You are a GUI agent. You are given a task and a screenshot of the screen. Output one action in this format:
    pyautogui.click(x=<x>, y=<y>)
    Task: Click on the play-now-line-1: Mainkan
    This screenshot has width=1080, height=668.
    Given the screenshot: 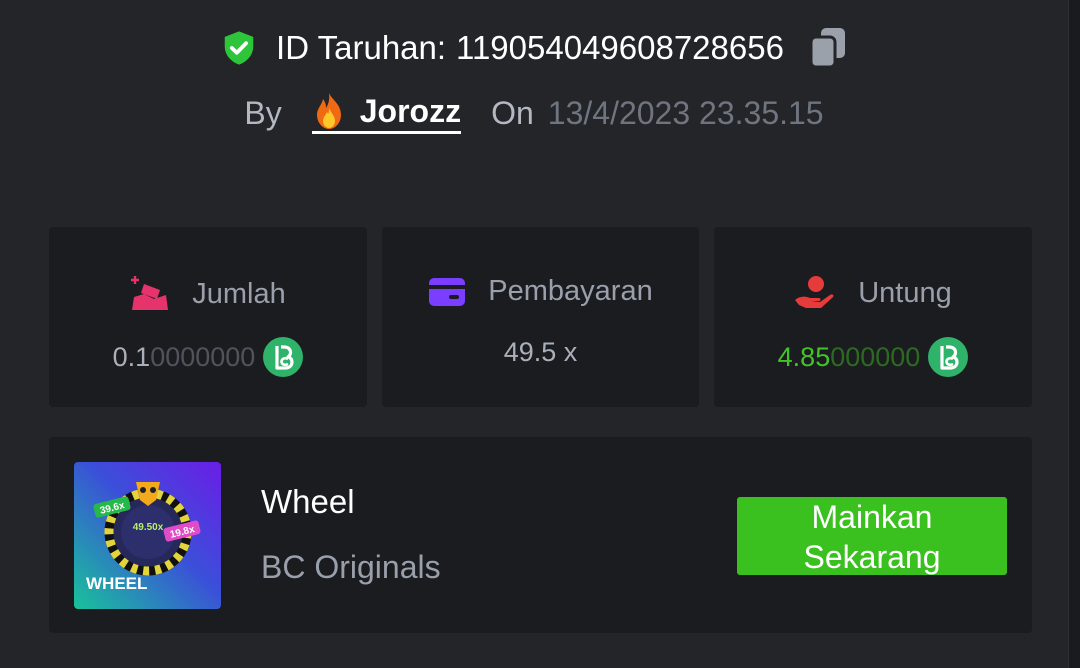 What is the action you would take?
    pyautogui.click(x=872, y=517)
    